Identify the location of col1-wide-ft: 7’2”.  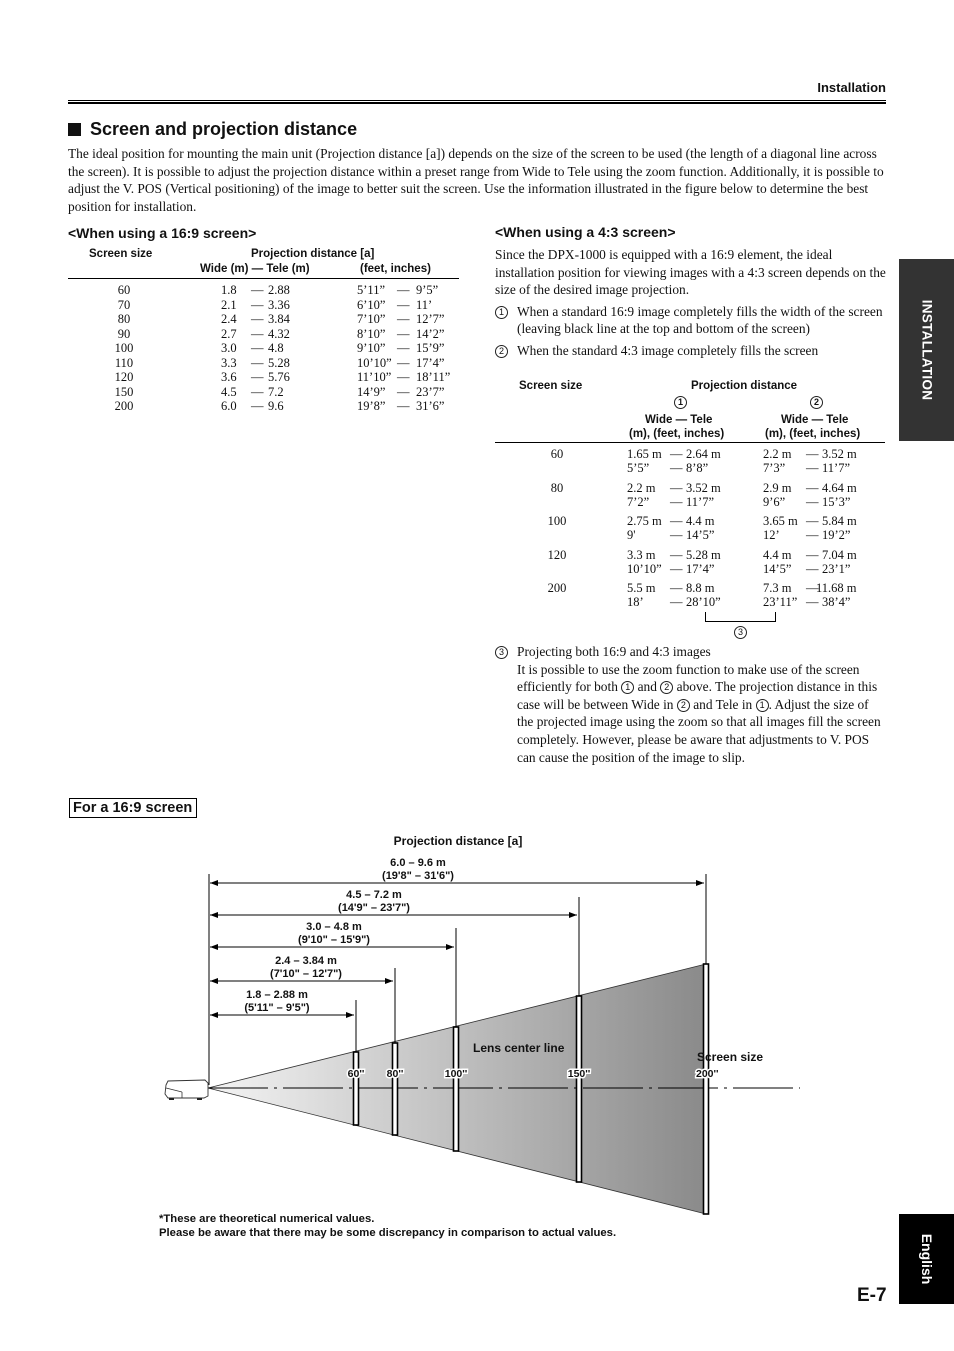
(638, 501).